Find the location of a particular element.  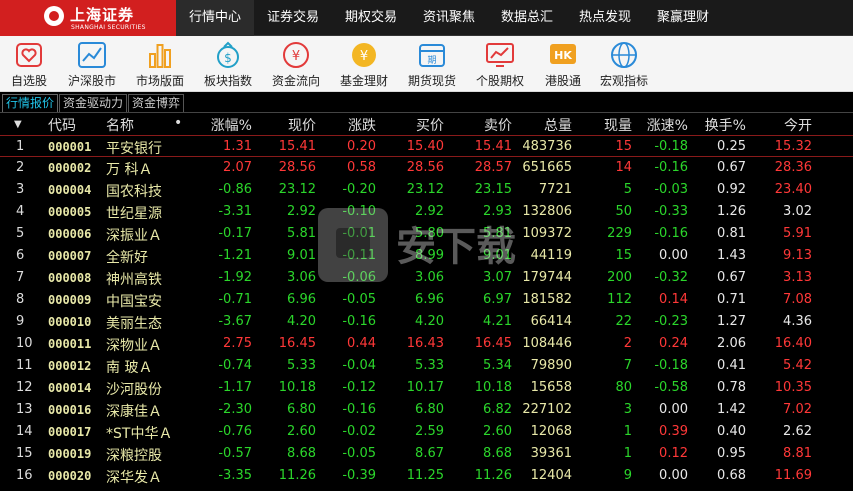

tab-capital-game: 资金博弈 is located at coordinates (156, 103).